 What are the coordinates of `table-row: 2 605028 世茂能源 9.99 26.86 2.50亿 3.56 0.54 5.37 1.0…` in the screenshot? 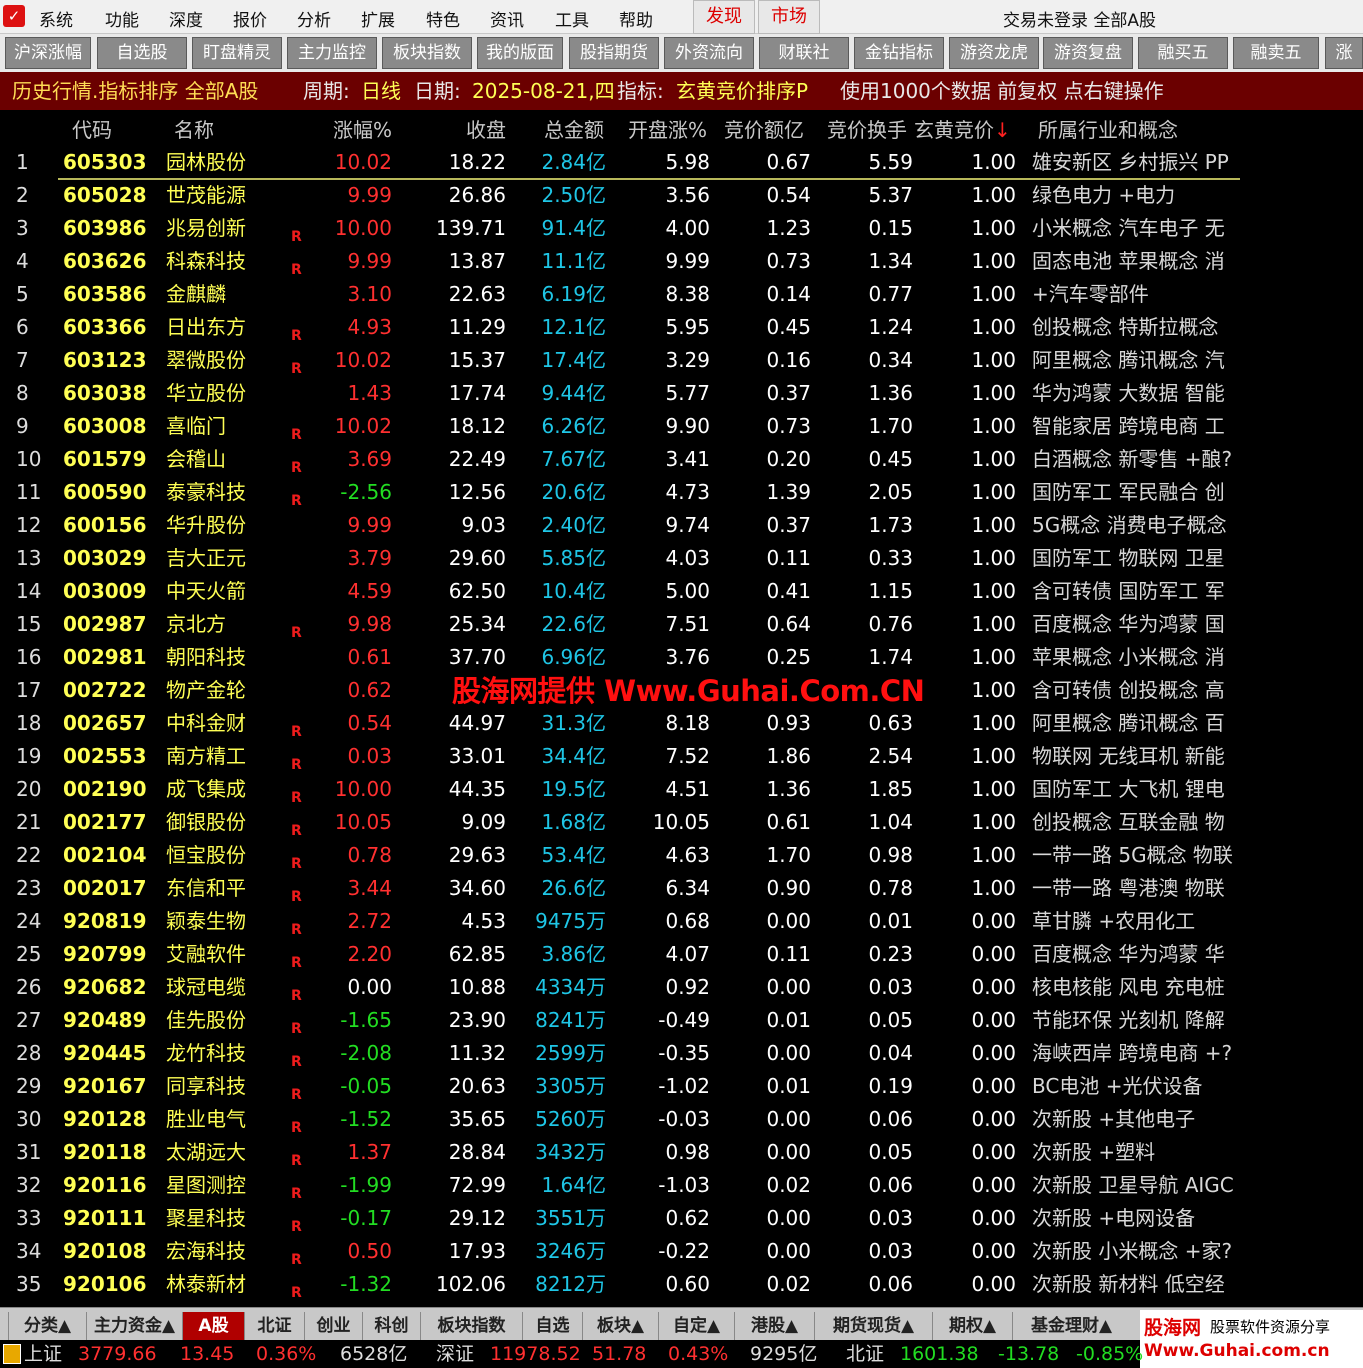 It's located at (681, 195).